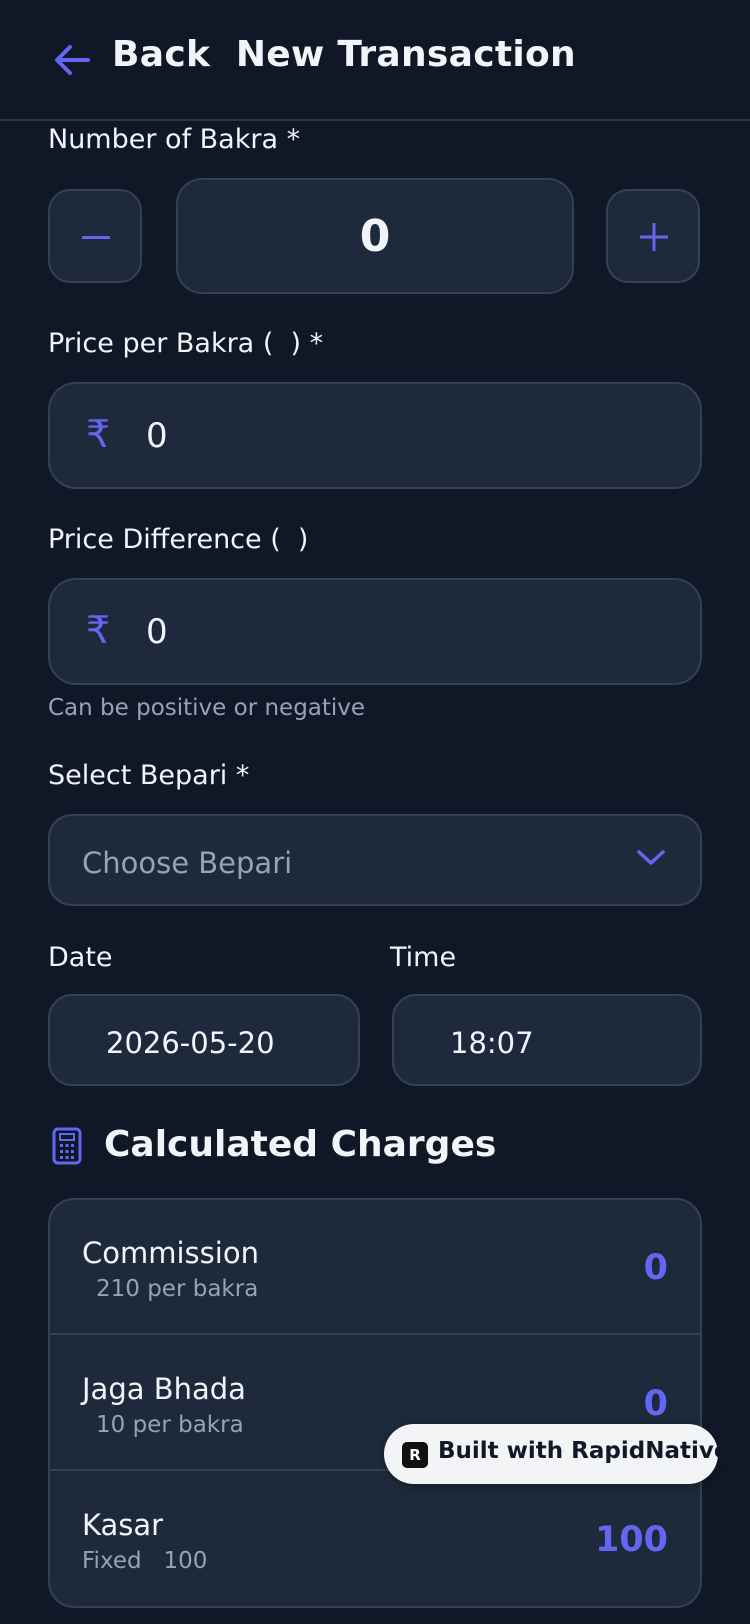 This screenshot has height=1624, width=750. Describe the element at coordinates (651, 857) in the screenshot. I see `chevron-down-icon` at that location.